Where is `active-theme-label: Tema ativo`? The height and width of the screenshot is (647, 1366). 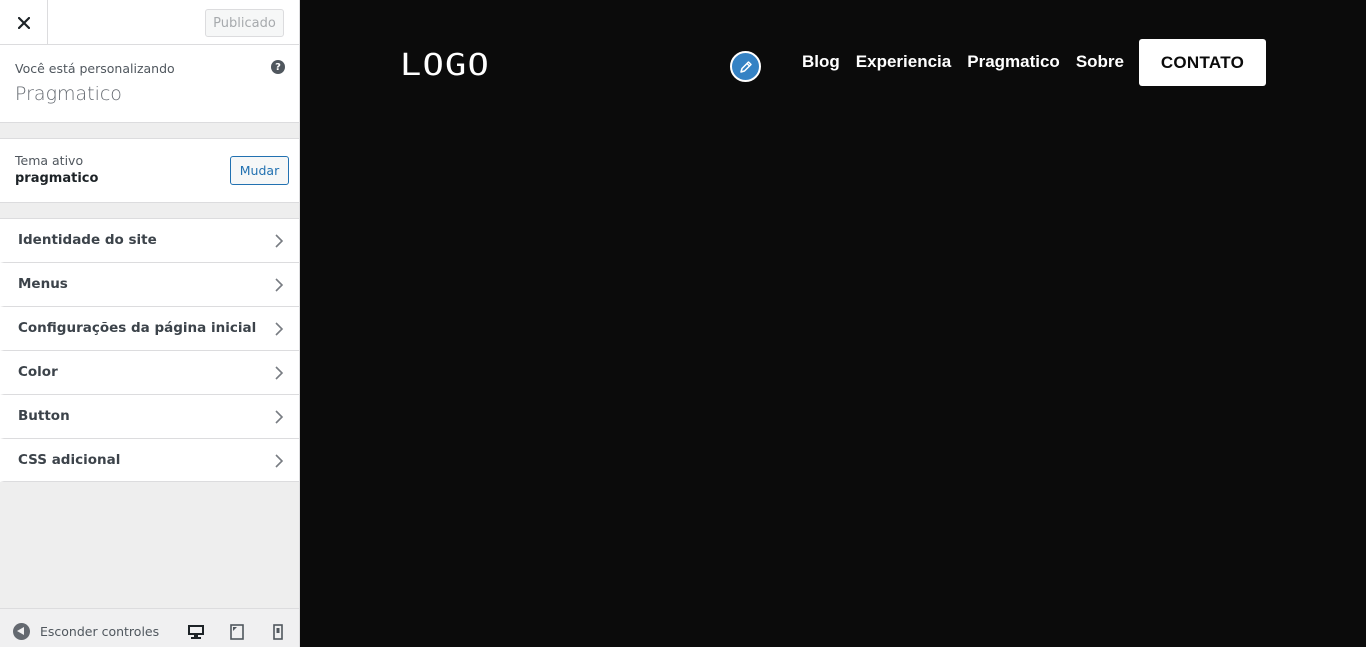
active-theme-label: Tema ativo is located at coordinates (49, 160).